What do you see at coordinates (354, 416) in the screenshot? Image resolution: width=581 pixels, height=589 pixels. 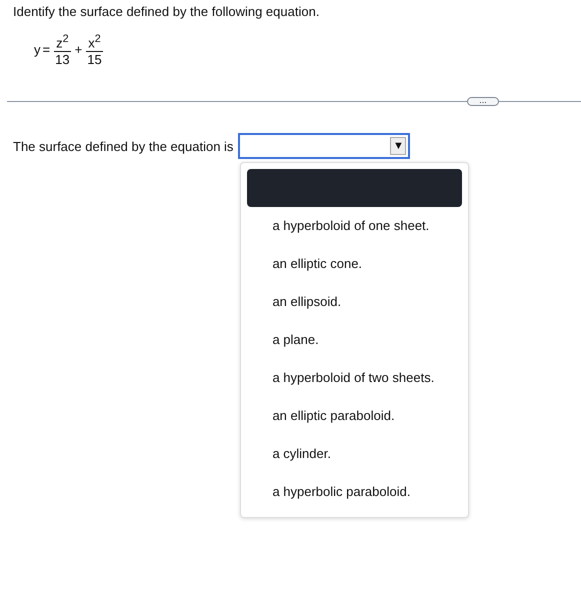 I see `dropdown-option: an elliptic paraboloid.` at bounding box center [354, 416].